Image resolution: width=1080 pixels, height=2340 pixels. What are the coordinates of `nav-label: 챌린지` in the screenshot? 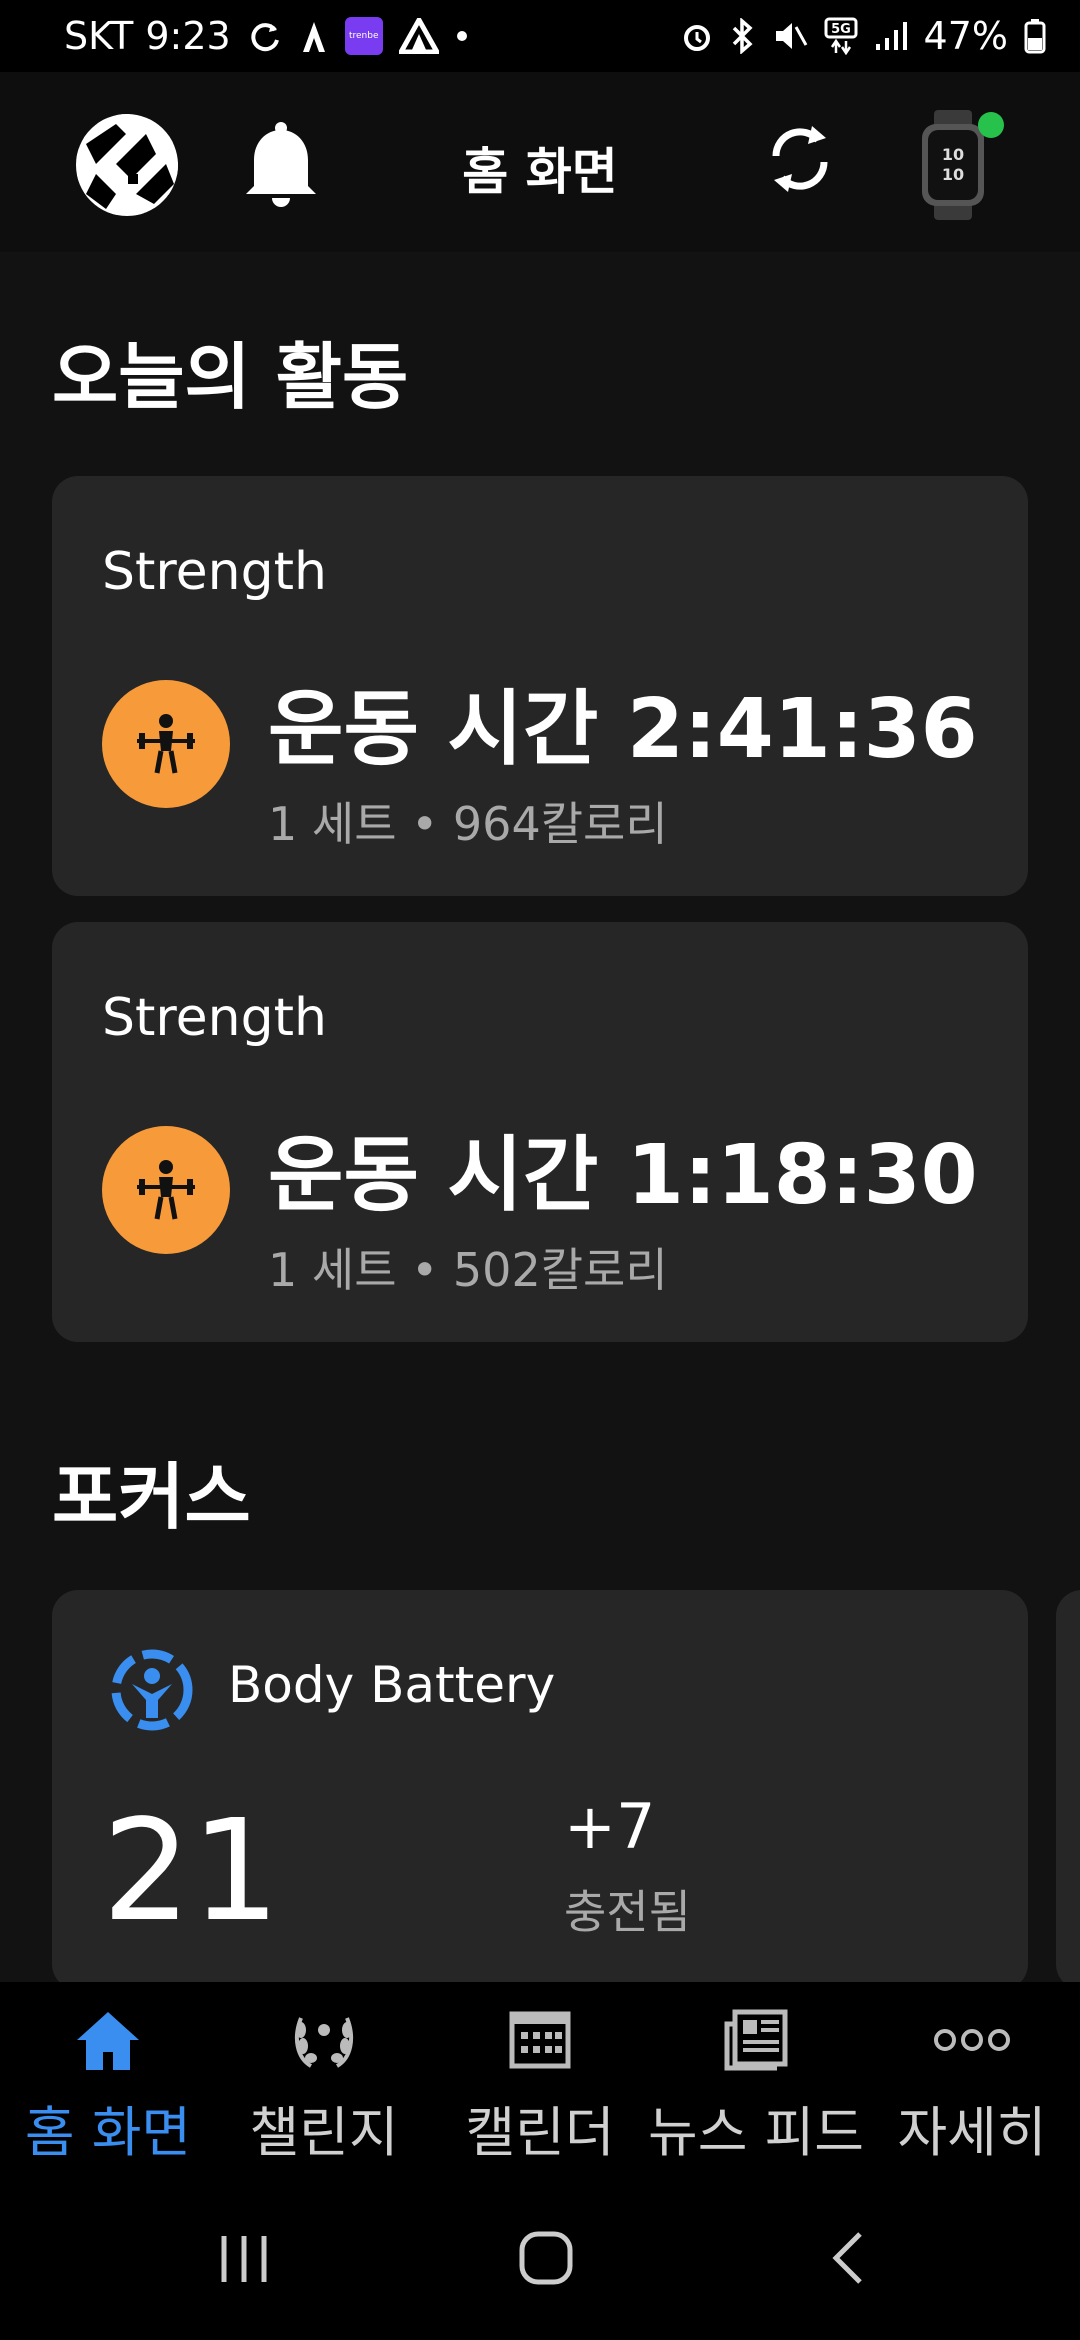 It's located at (324, 2132).